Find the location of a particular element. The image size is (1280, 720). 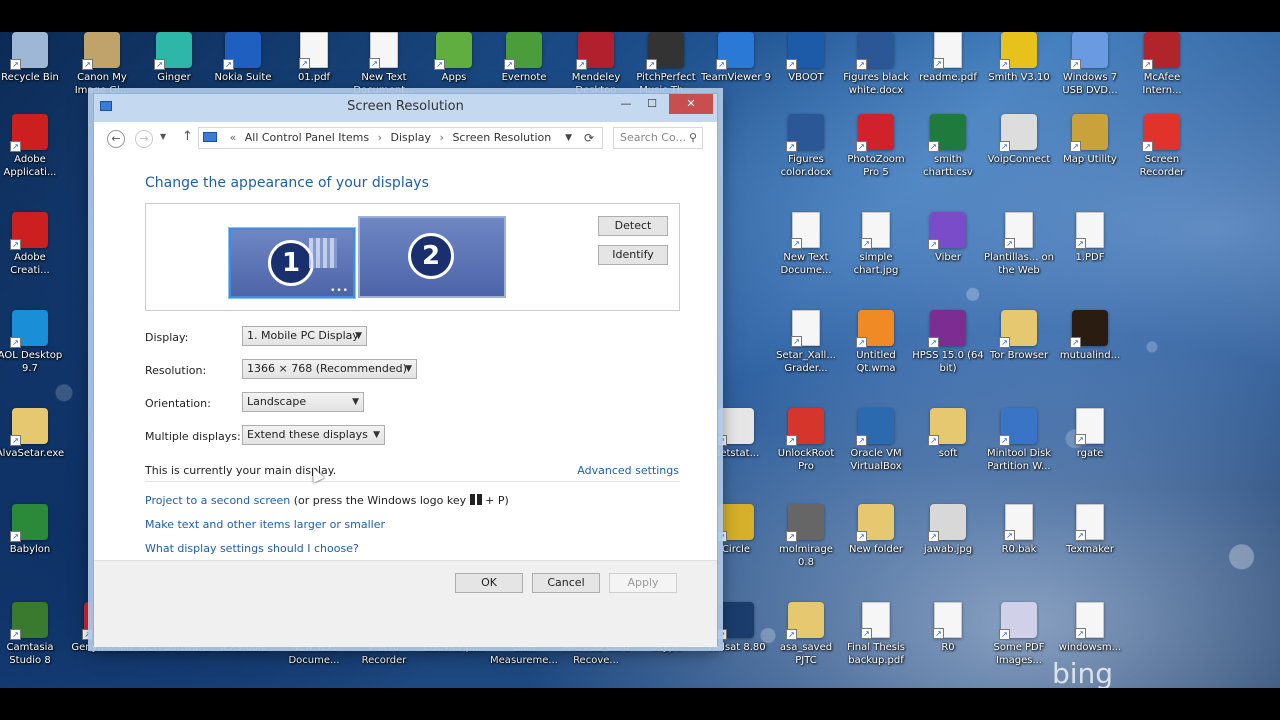

desktop-icon-recycle-bin: ↗ Recycle Bin is located at coordinates (33, 74).